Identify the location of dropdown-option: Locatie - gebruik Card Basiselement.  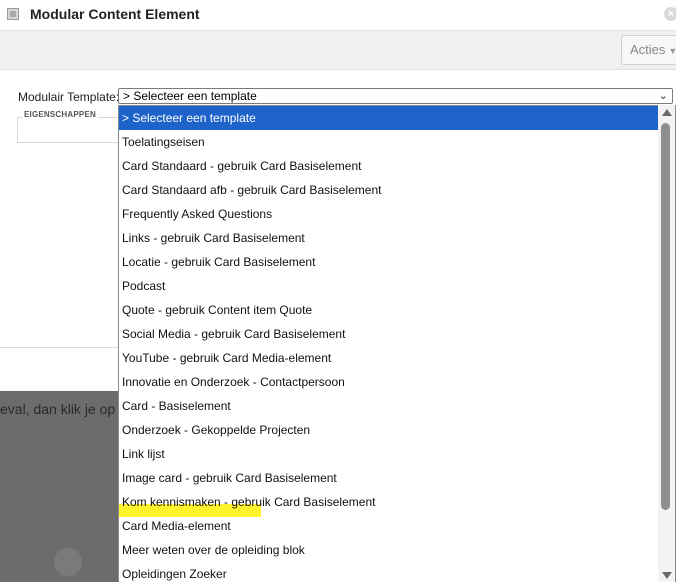
(389, 262).